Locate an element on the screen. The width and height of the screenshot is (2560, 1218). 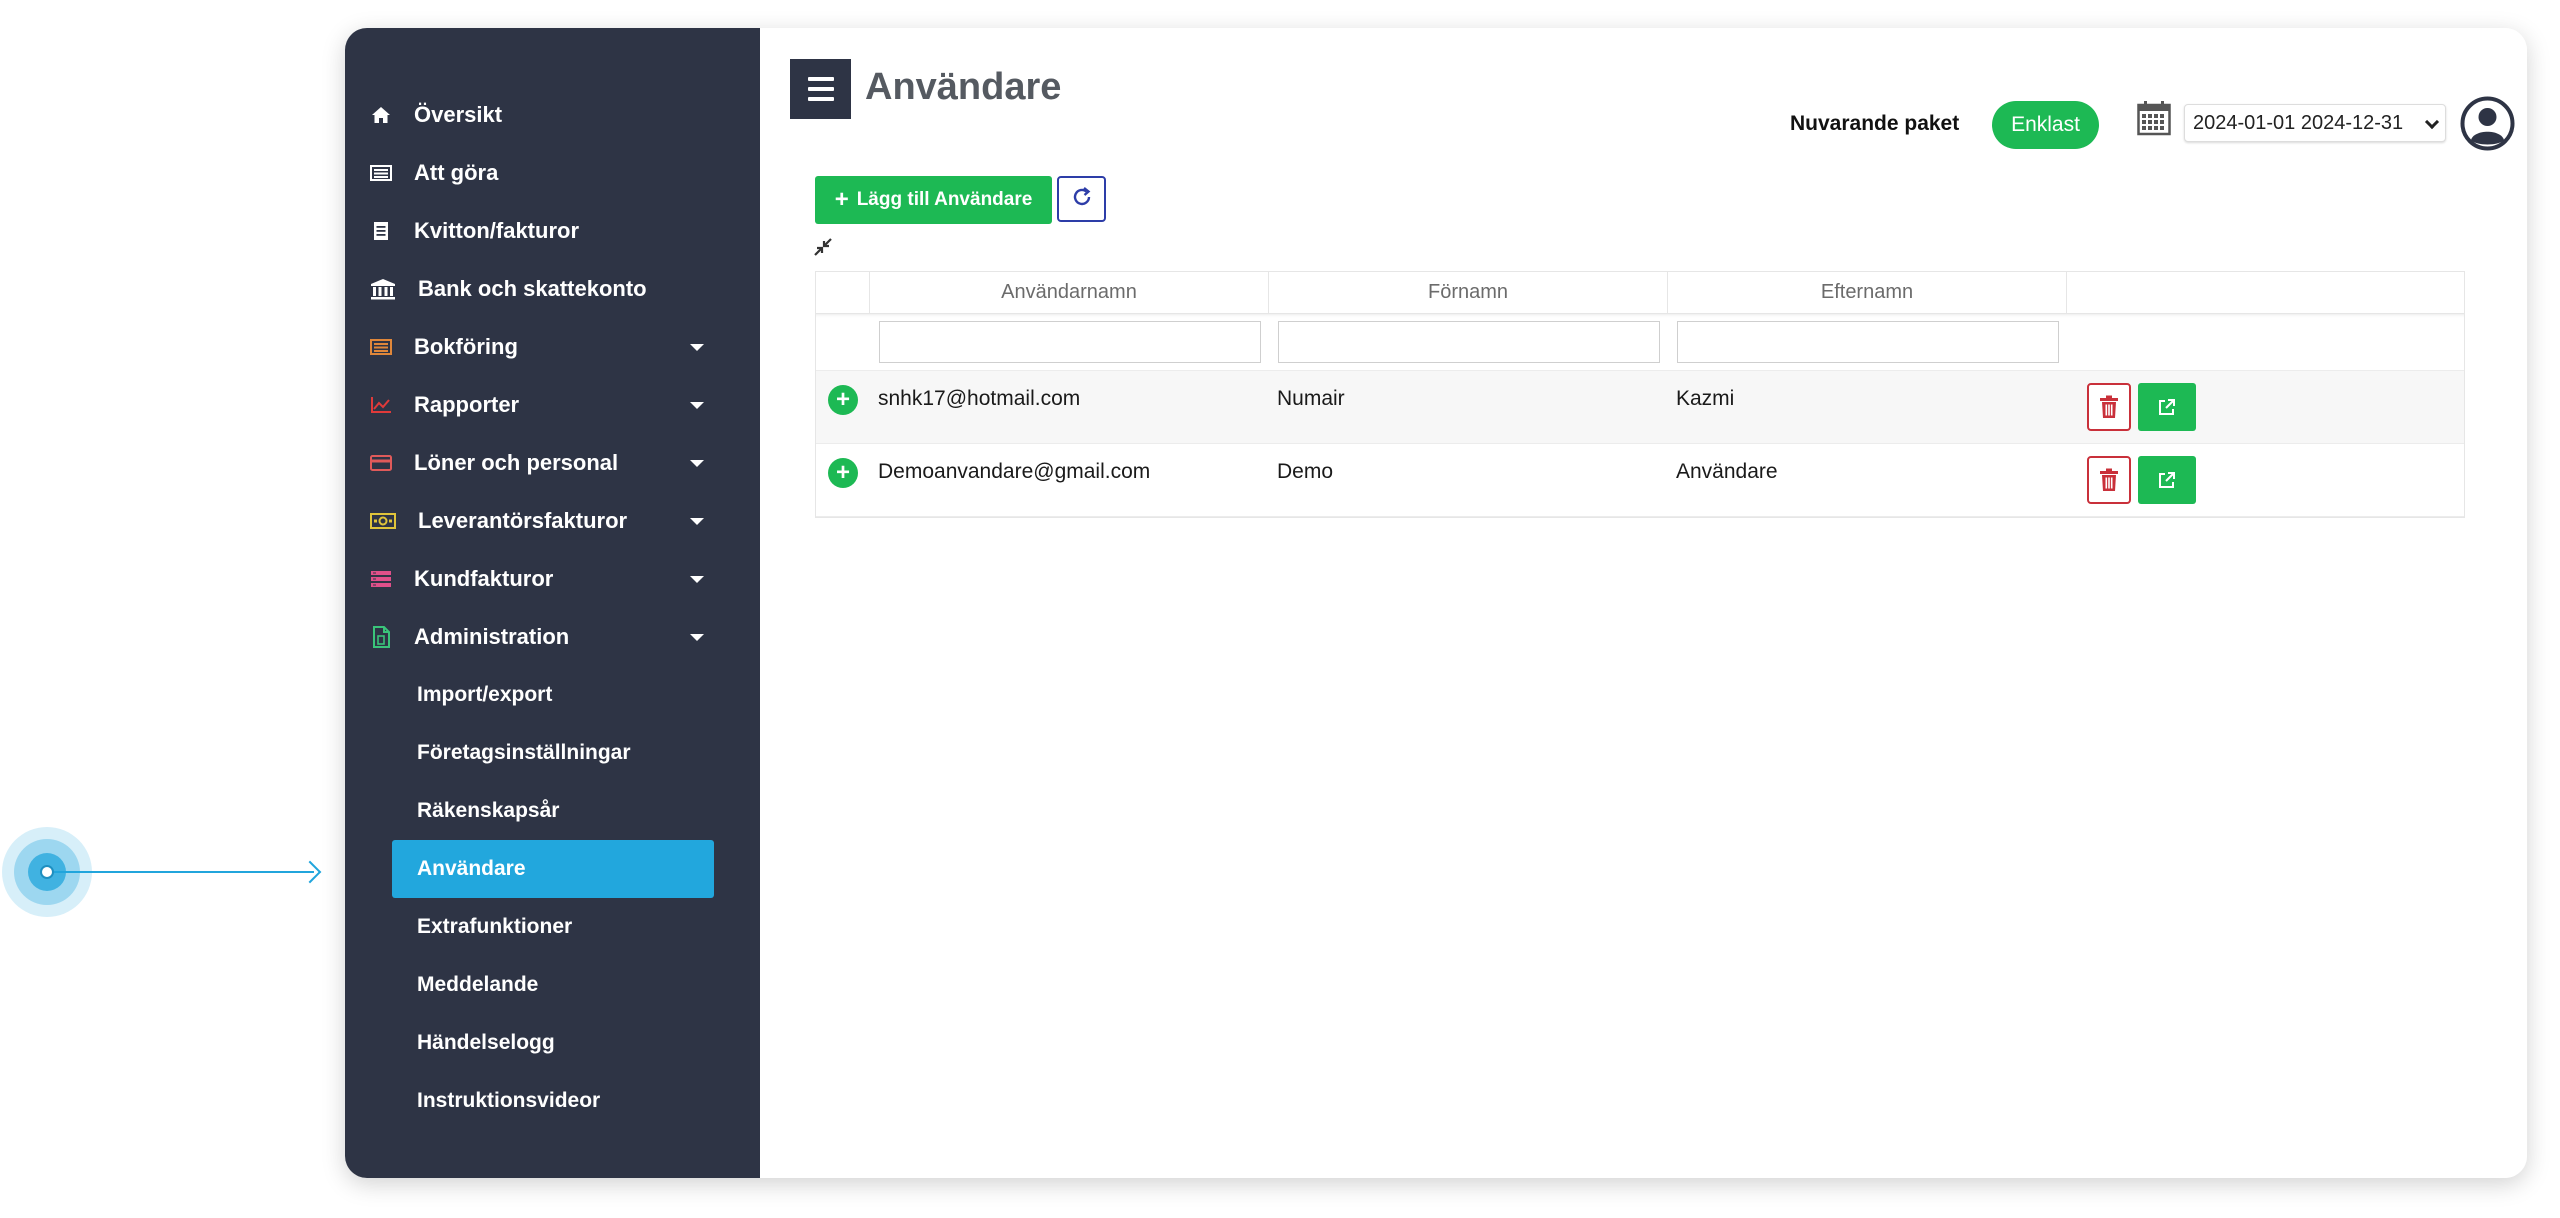
bank-icon is located at coordinates (383, 289).